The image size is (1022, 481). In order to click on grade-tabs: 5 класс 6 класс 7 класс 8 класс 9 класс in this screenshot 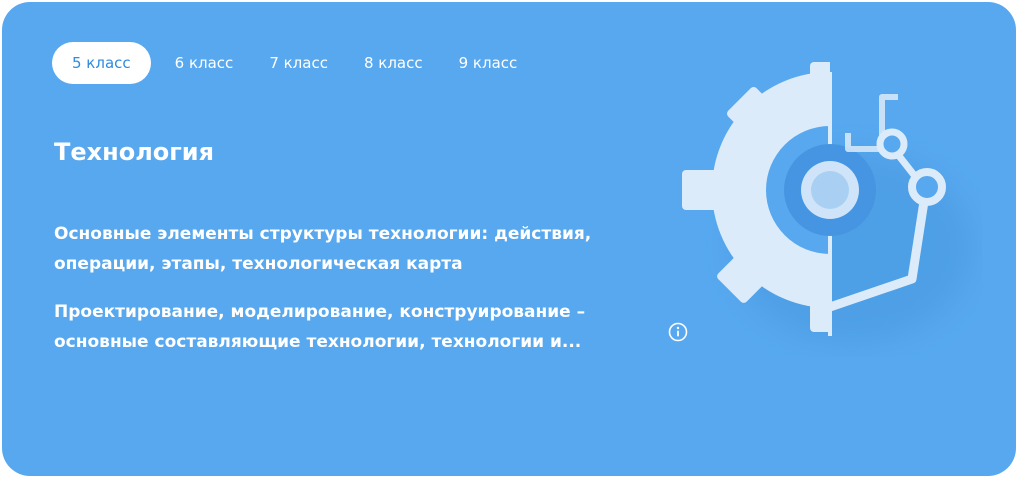, I will do `click(293, 63)`.